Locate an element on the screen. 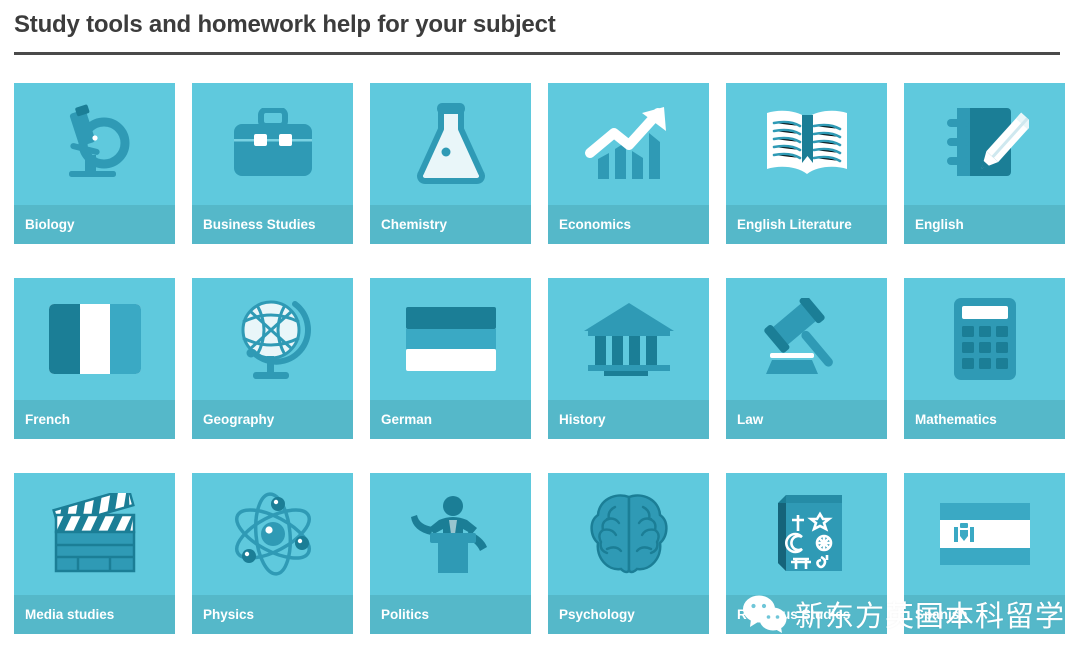  subject-tile-label-band: Biology is located at coordinates (94, 224).